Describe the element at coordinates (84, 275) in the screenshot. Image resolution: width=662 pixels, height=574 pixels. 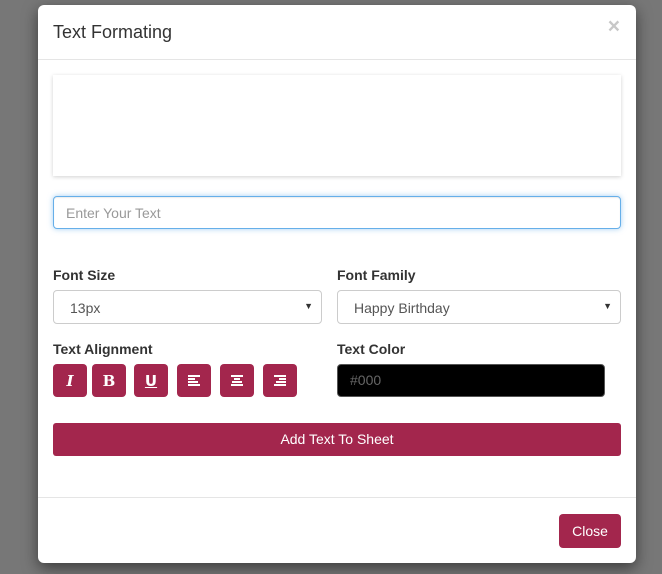
I see `font-size-label: Font Size` at that location.